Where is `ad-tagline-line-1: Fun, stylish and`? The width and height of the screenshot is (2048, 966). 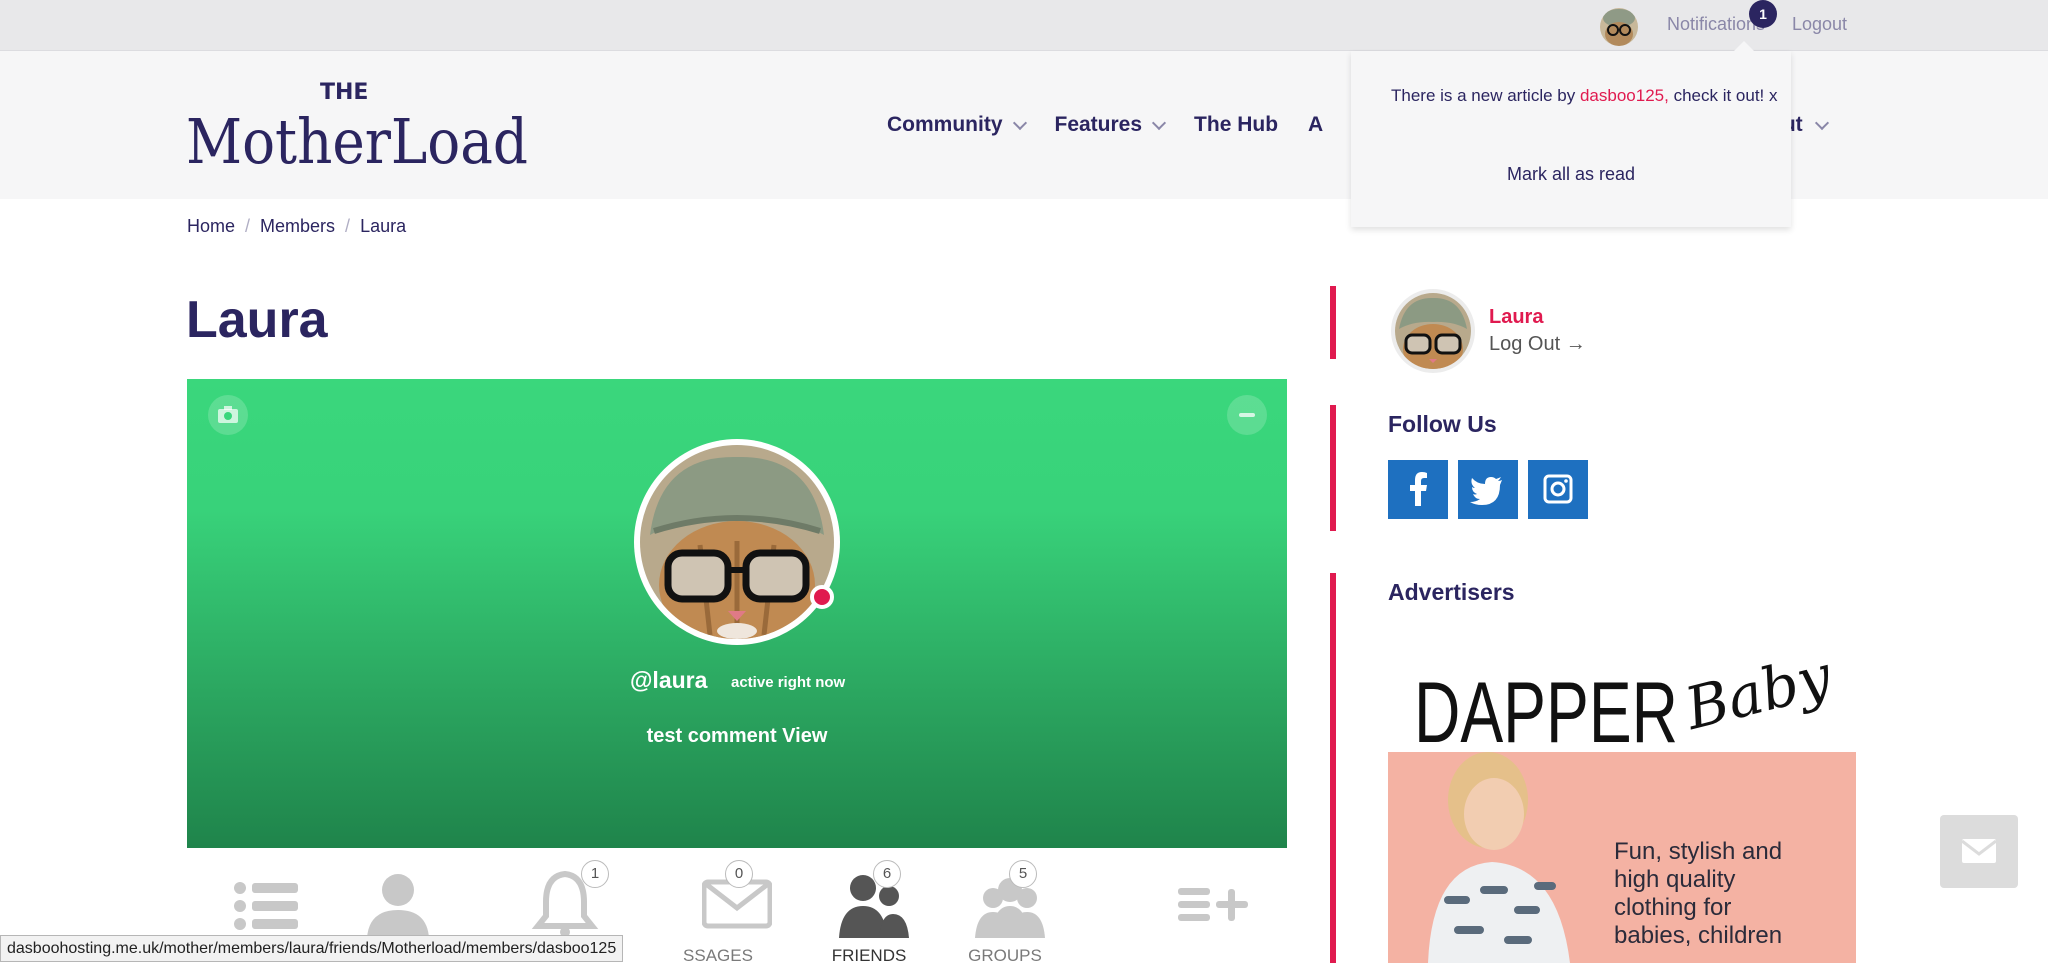 ad-tagline-line-1: Fun, stylish and is located at coordinates (1698, 851).